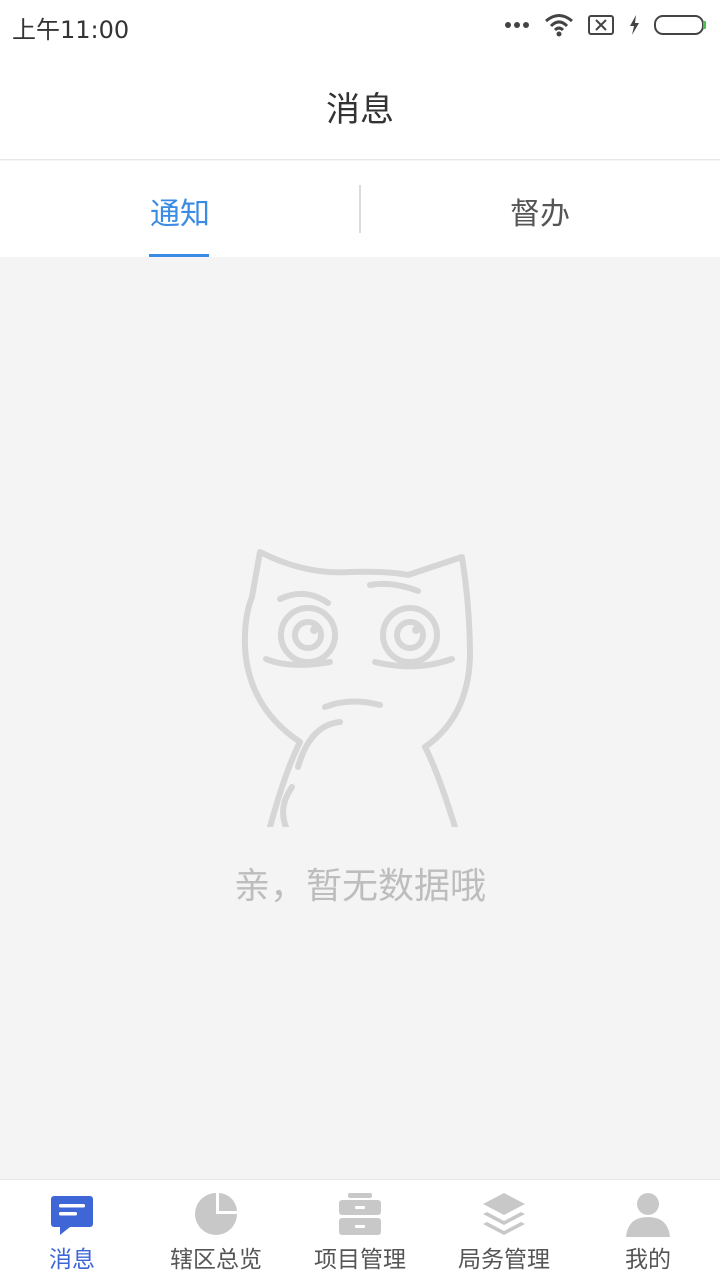  What do you see at coordinates (180, 214) in the screenshot?
I see `tab-notice-label: 通知` at bounding box center [180, 214].